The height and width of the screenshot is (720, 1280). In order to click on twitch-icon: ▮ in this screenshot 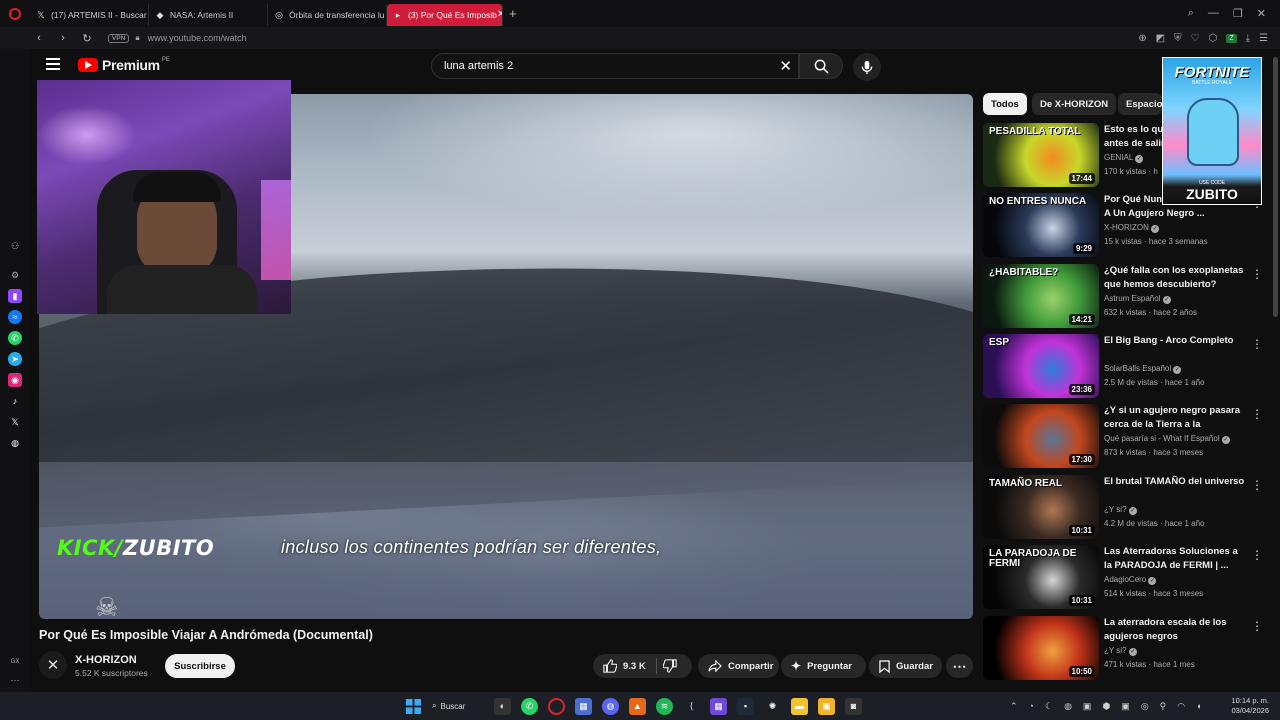, I will do `click(15, 296)`.